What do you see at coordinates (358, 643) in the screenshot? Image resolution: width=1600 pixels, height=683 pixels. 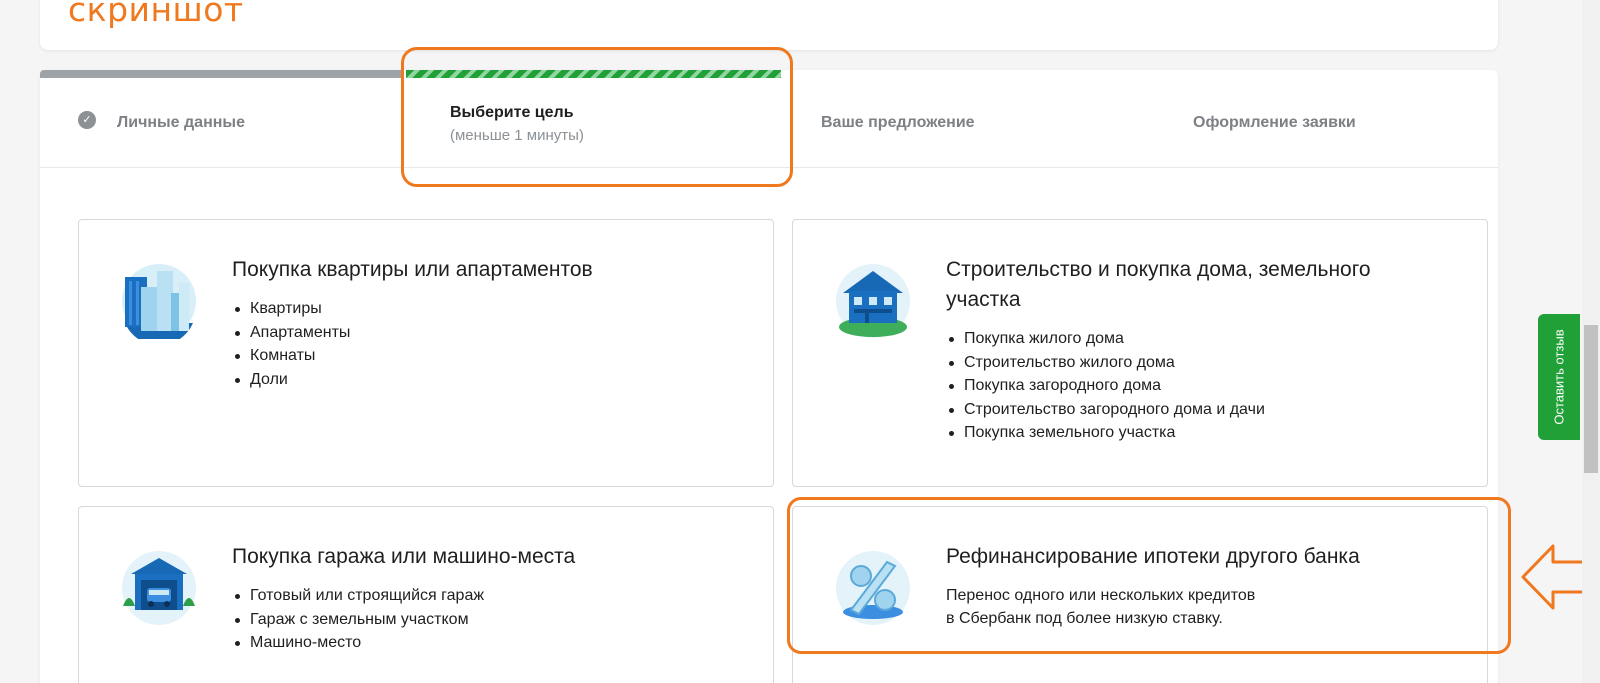 I see `list-item: Машино-место` at bounding box center [358, 643].